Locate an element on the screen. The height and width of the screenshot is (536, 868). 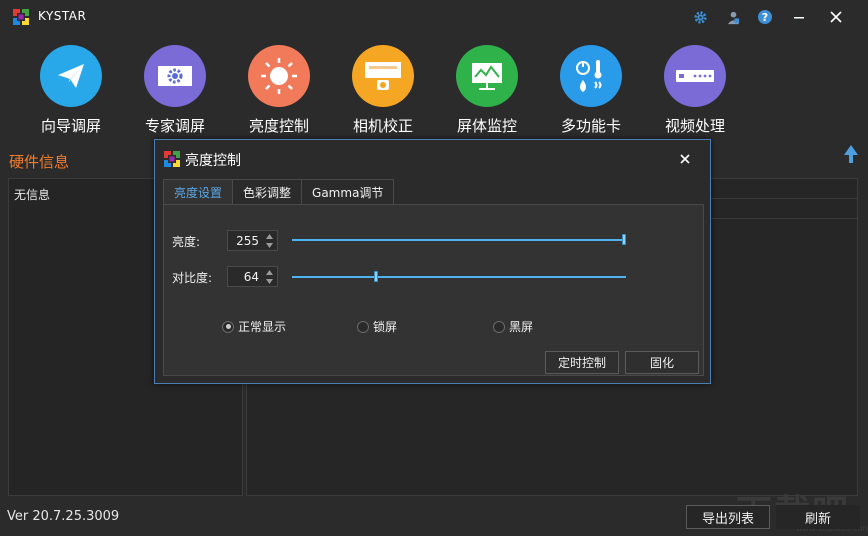
settings-gear-icon is located at coordinates (700, 17).